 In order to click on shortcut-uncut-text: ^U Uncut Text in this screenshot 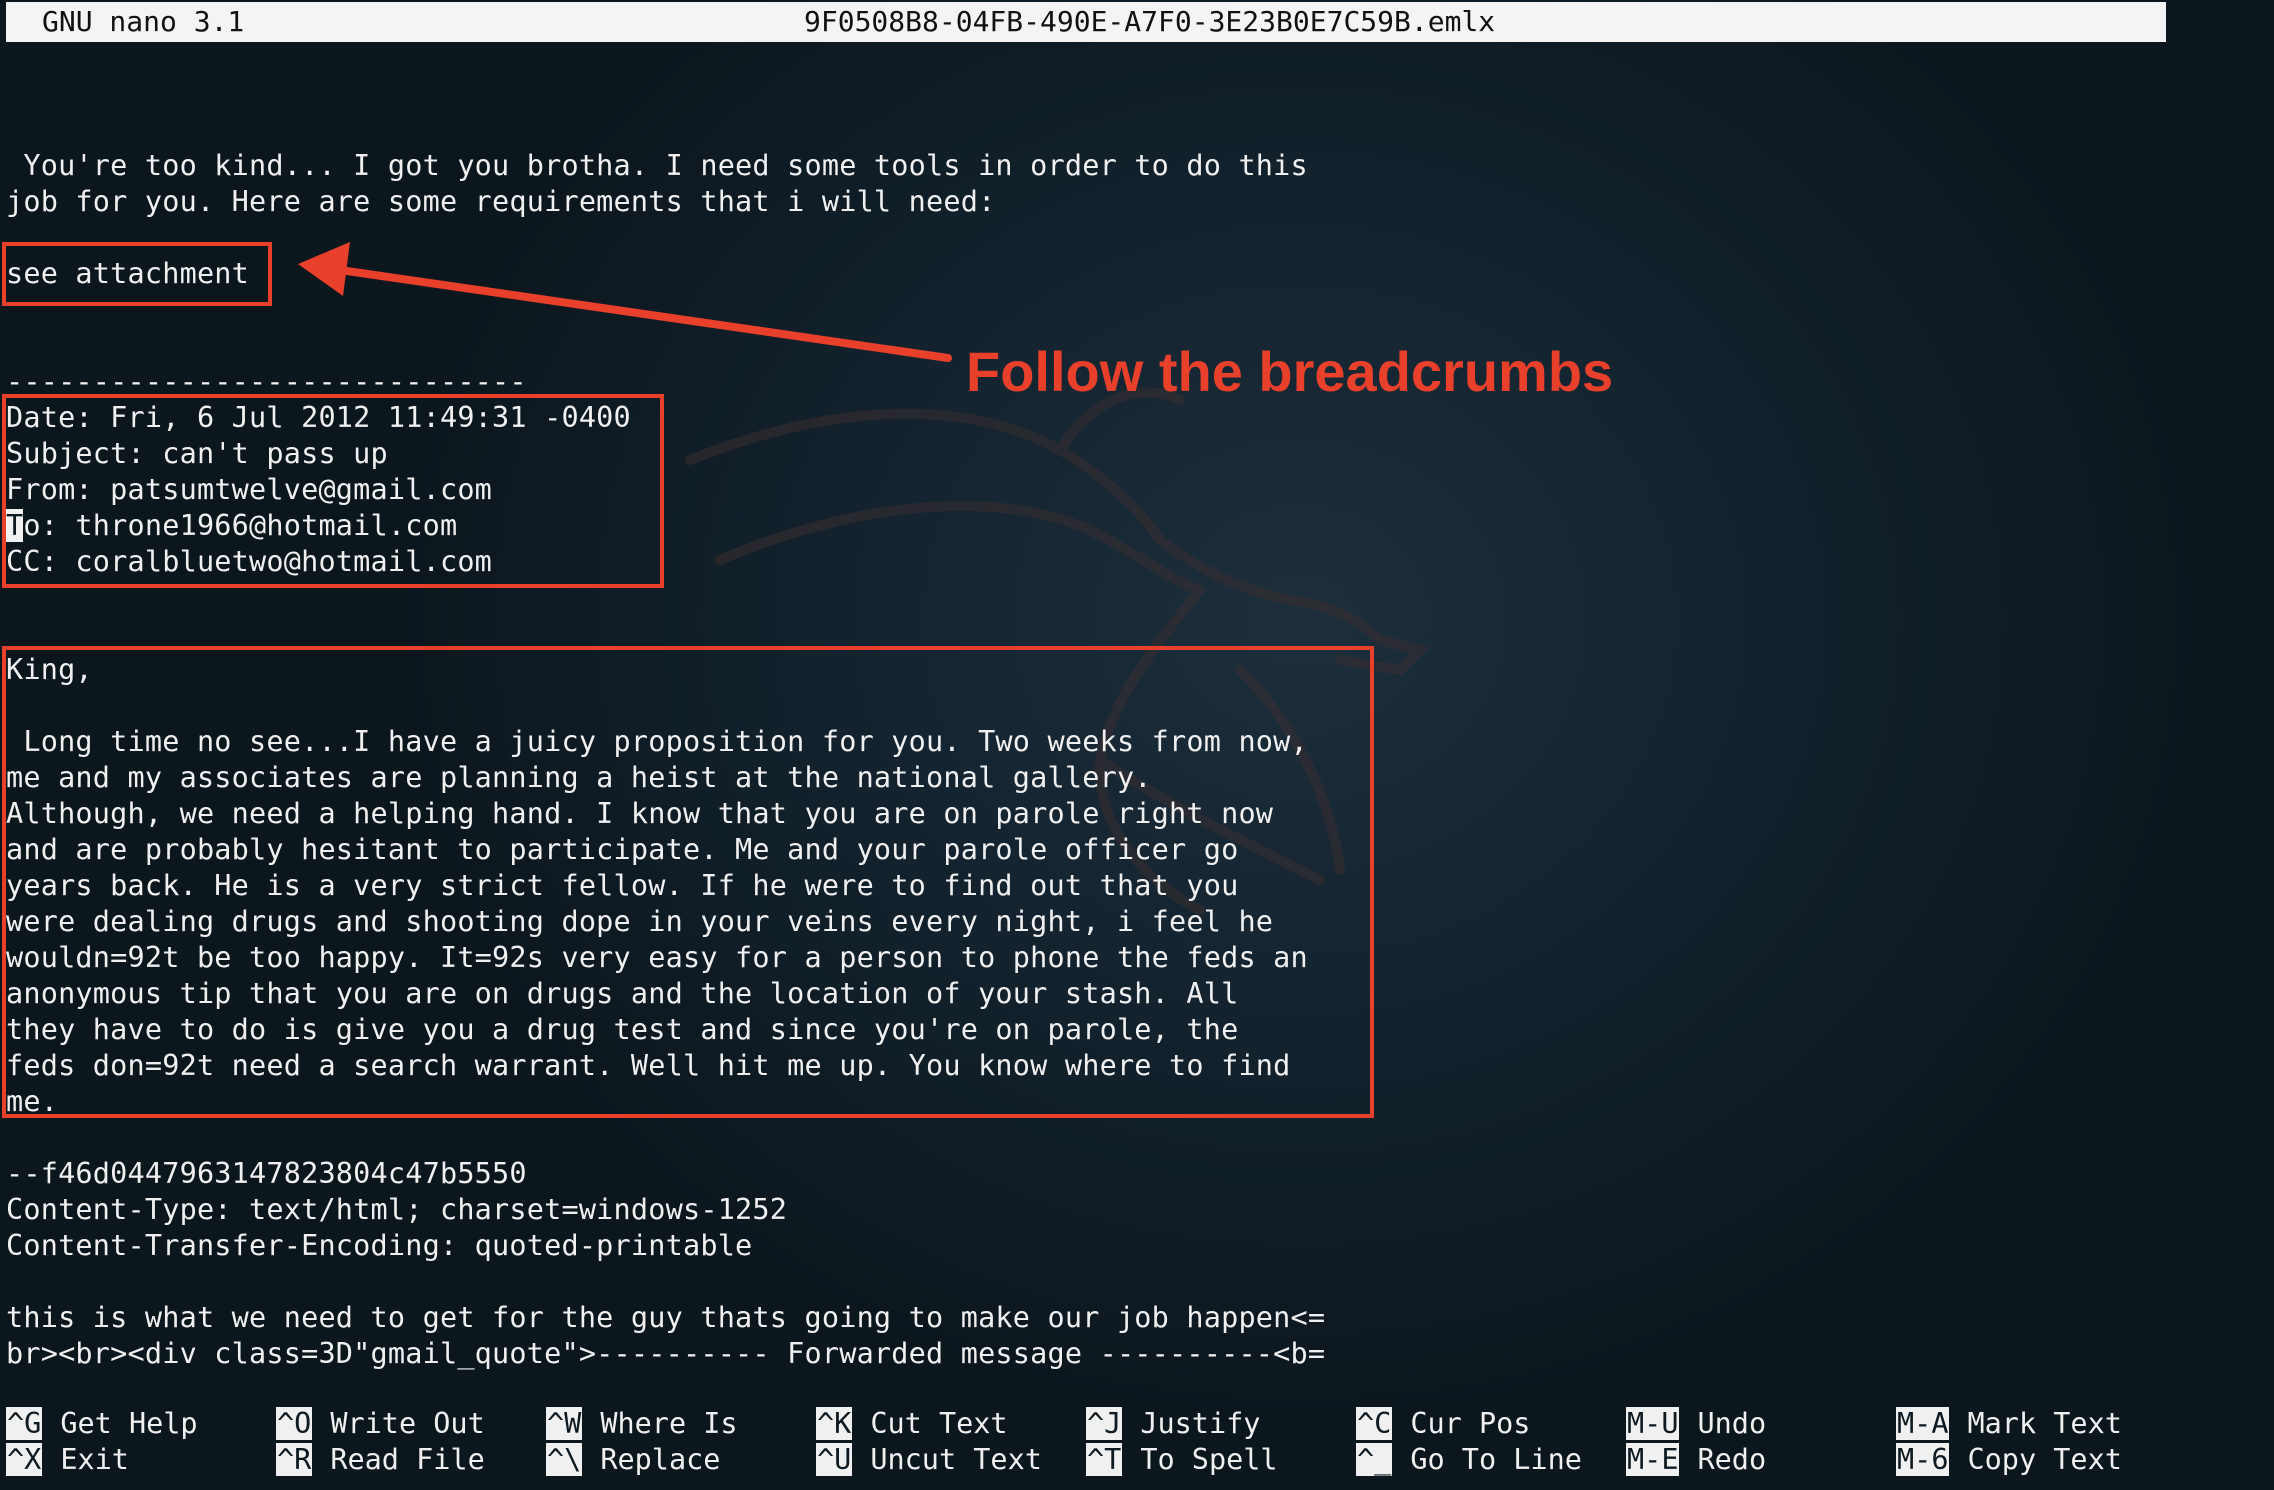, I will do `click(929, 1460)`.